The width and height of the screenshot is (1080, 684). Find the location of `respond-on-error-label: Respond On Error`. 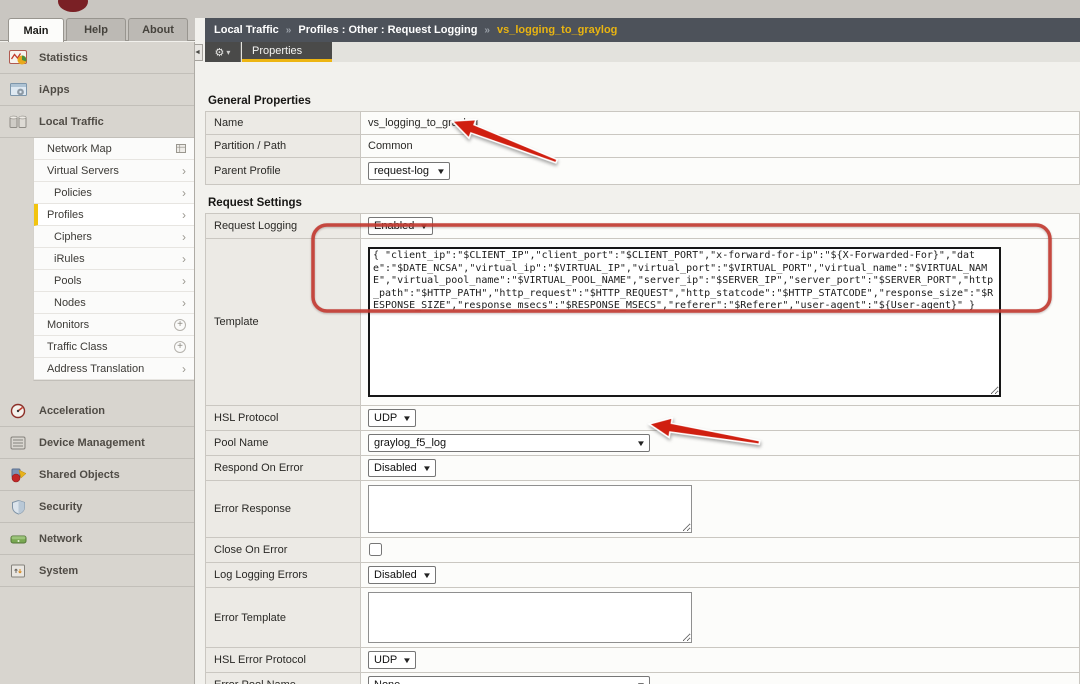

respond-on-error-label: Respond On Error is located at coordinates (283, 468).